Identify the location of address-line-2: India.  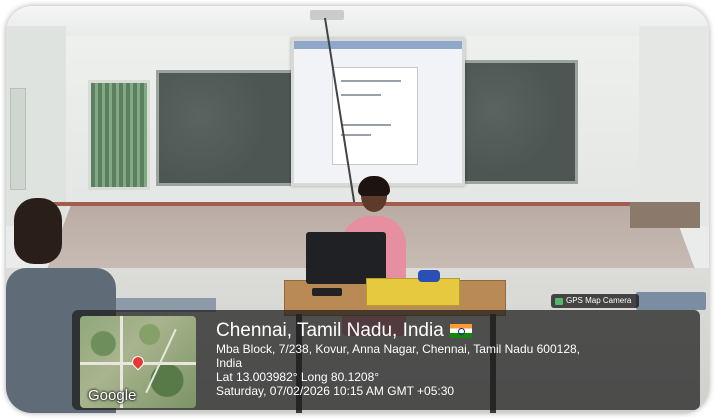
(229, 363).